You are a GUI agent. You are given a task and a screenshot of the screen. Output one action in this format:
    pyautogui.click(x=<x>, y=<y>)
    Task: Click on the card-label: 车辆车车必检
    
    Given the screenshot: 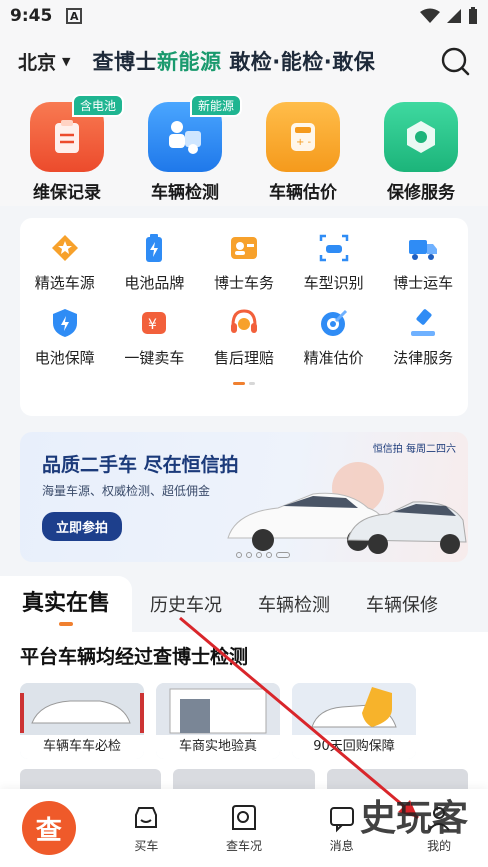 What is the action you would take?
    pyautogui.click(x=82, y=747)
    